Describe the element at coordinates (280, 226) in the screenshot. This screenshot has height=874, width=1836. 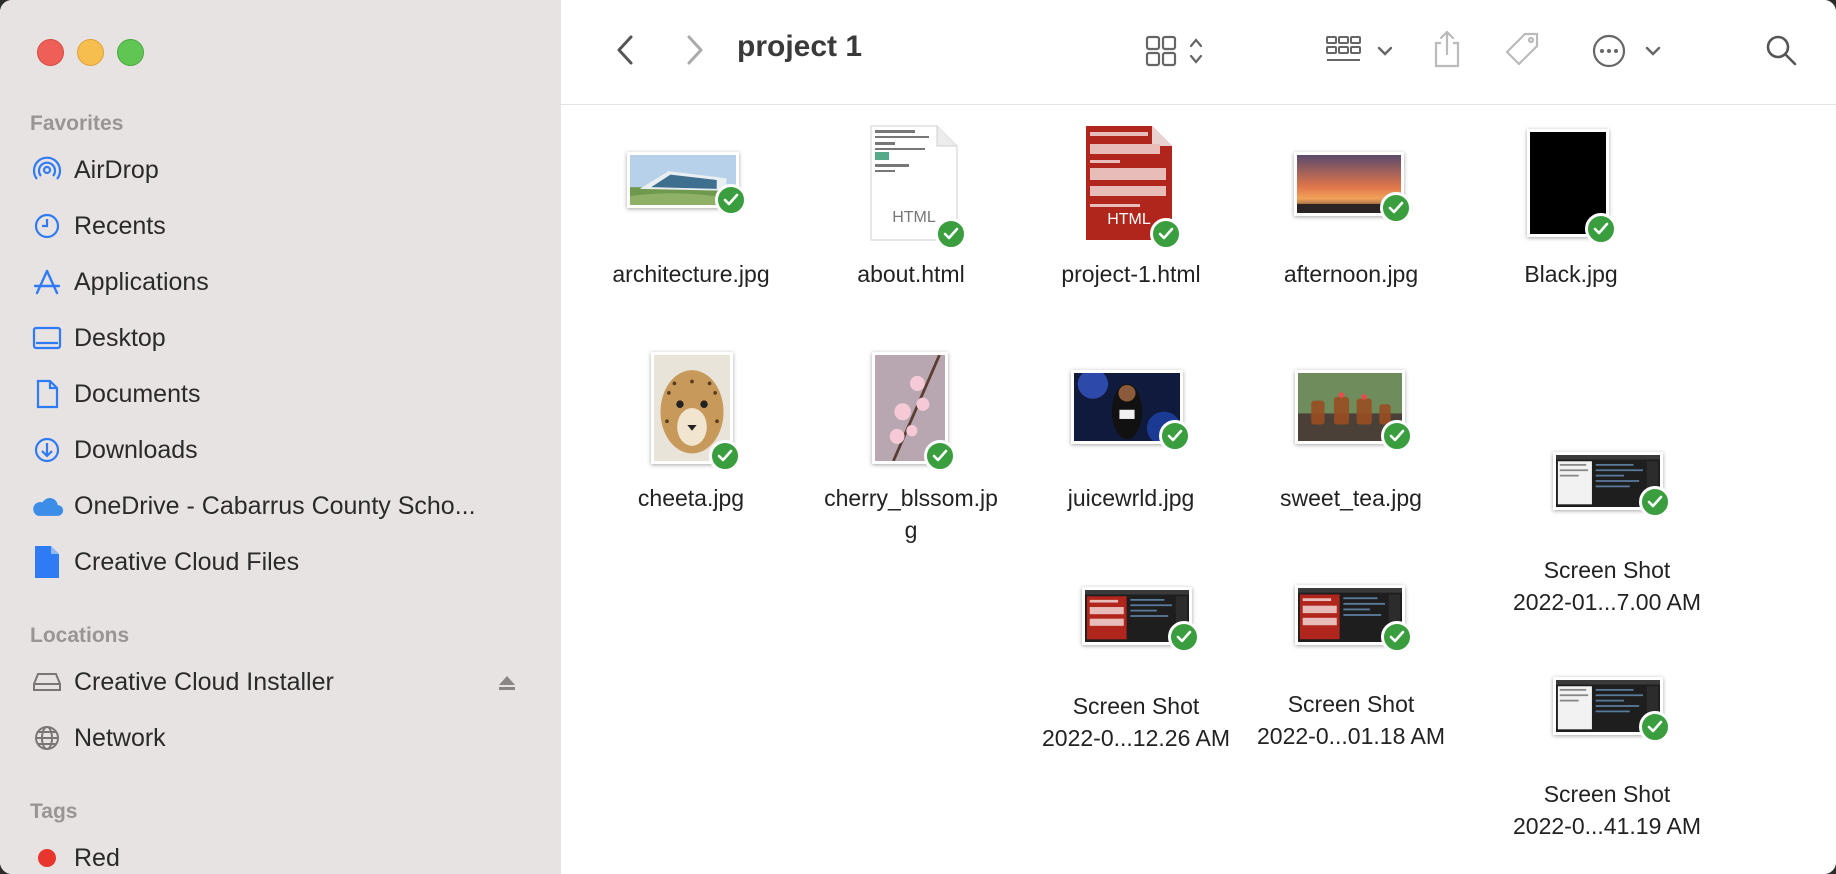
I see `sidebar-item-recents: Recents` at that location.